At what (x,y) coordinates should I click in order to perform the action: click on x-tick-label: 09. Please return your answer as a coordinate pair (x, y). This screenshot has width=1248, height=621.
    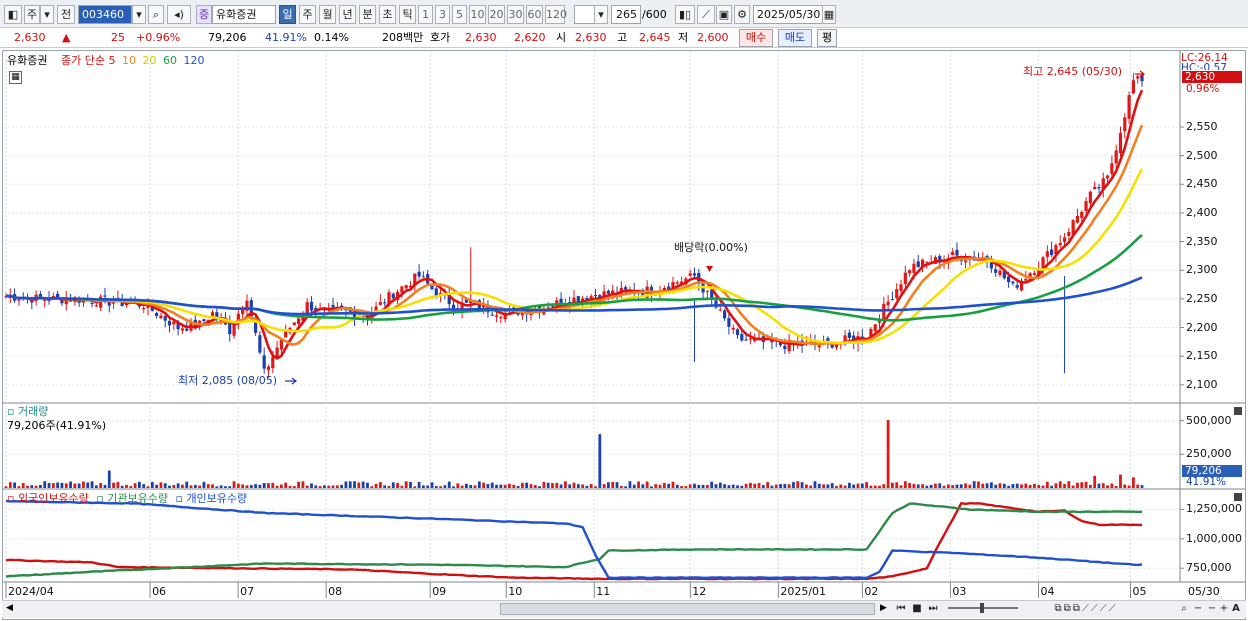
    Looking at the image, I should click on (439, 591).